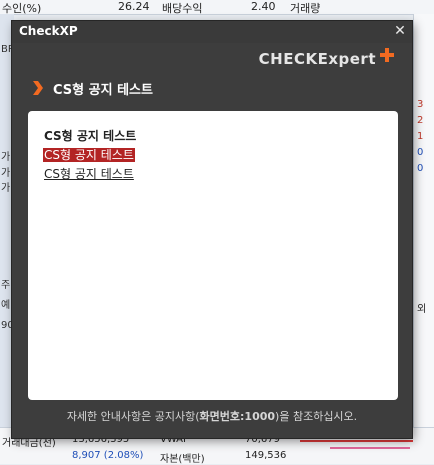 This screenshot has height=465, width=434. I want to click on bg-right-value: 1, so click(420, 136).